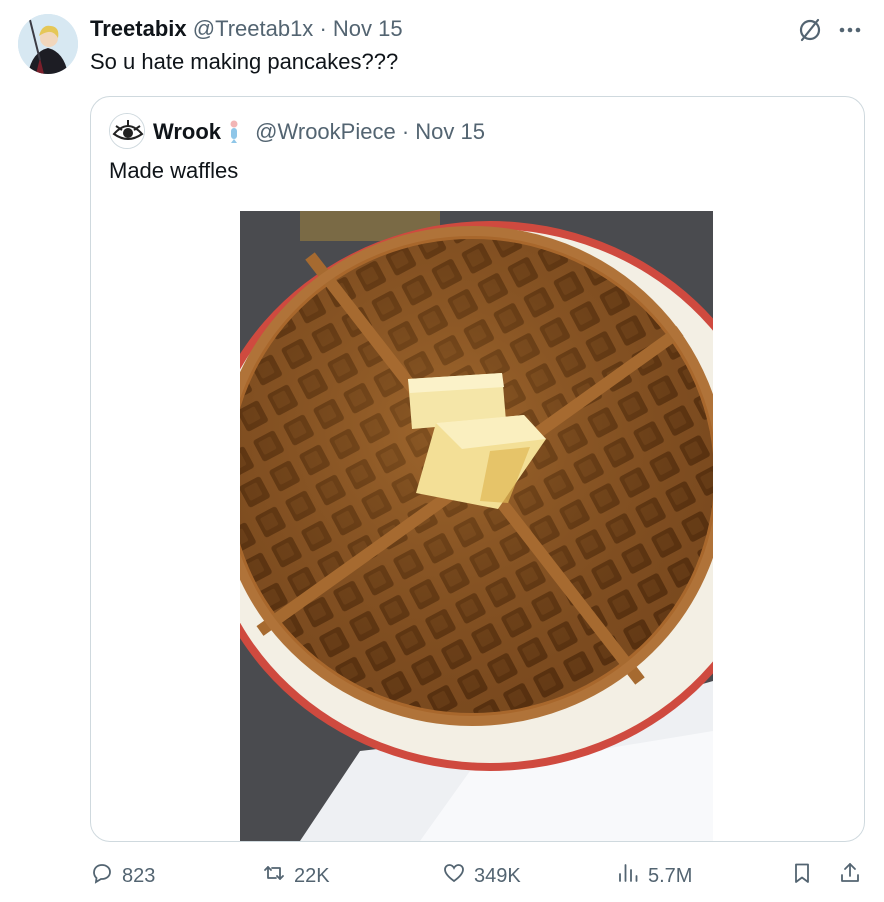 The width and height of the screenshot is (884, 902). Describe the element at coordinates (174, 170) in the screenshot. I see `quoted-tweet-text: Made waffles` at that location.